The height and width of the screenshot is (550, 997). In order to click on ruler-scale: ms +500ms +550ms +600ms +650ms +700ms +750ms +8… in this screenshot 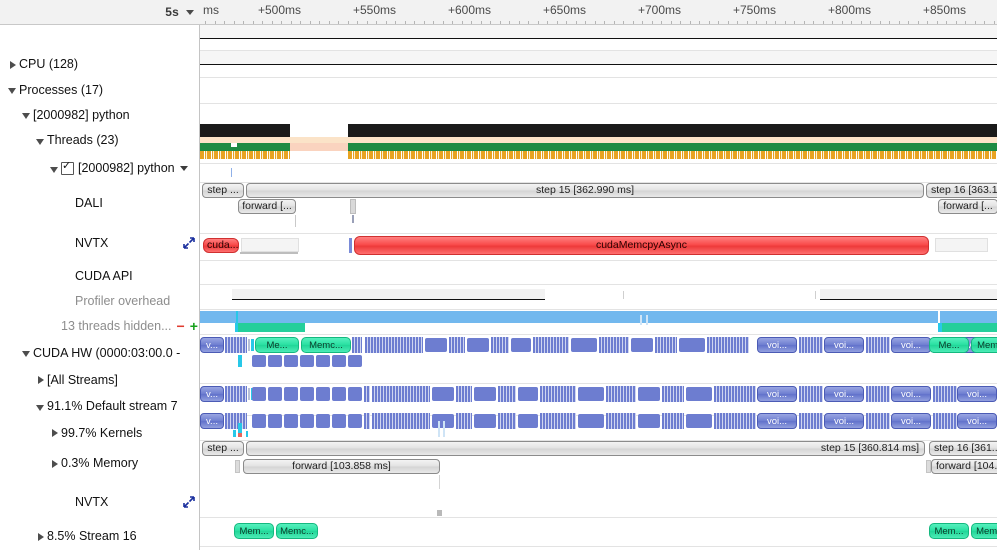, I will do `click(598, 12)`.